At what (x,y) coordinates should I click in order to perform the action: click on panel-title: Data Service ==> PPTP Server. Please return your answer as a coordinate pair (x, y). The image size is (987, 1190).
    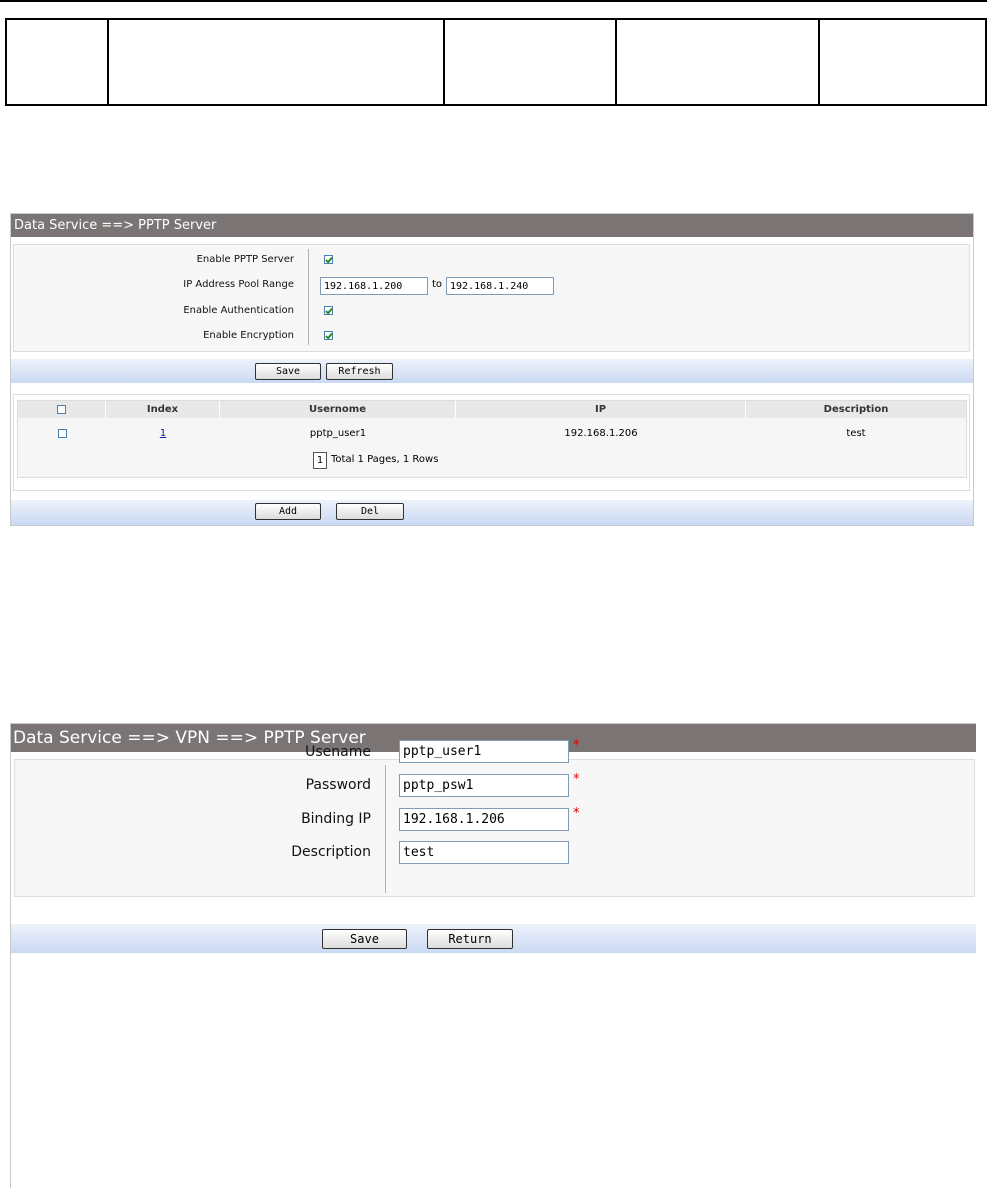
    Looking at the image, I should click on (492, 225).